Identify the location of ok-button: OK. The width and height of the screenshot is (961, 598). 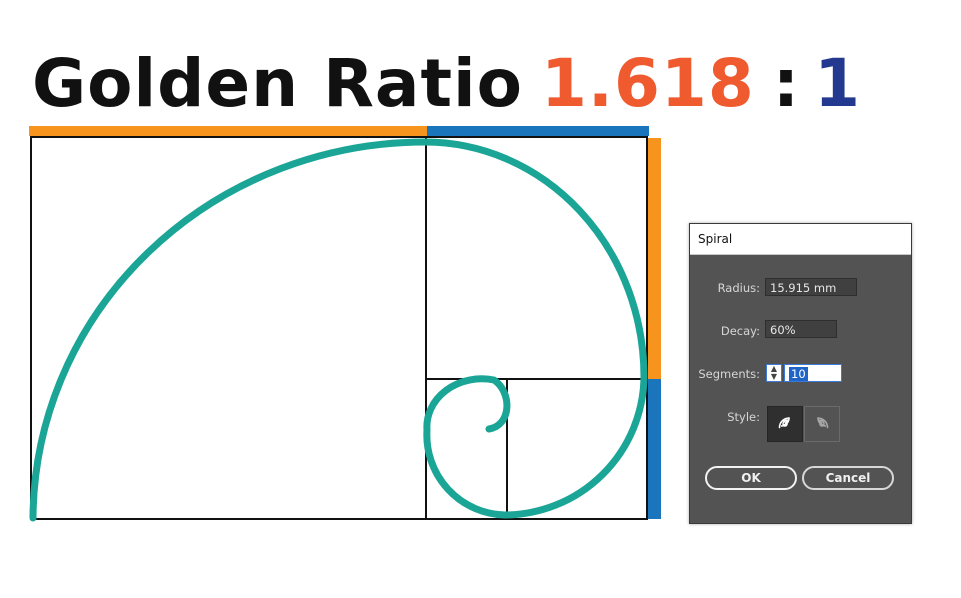
(751, 478).